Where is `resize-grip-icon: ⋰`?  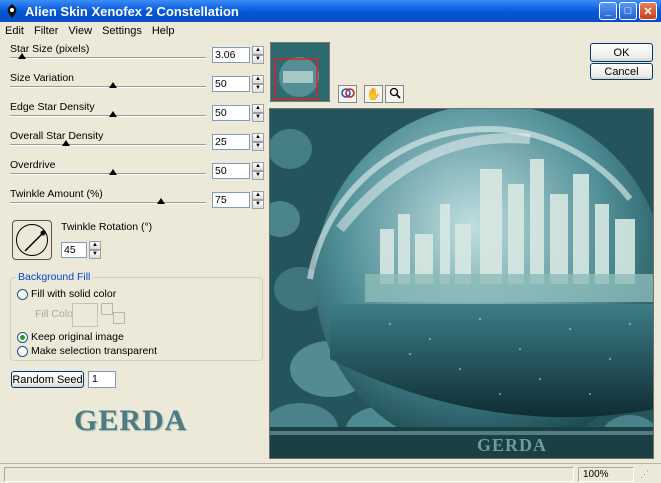 resize-grip-icon: ⋰ is located at coordinates (648, 475).